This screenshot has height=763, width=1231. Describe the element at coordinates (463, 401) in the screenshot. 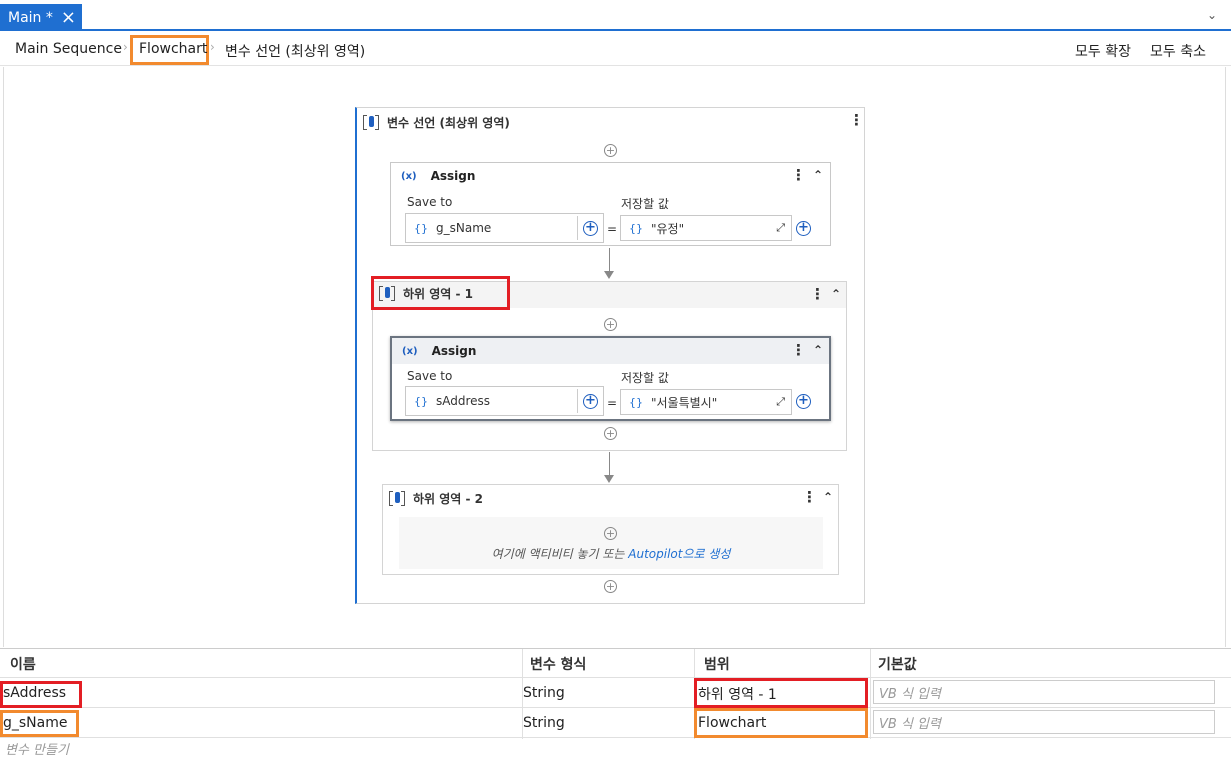

I see `save-to-value: sAddress` at that location.